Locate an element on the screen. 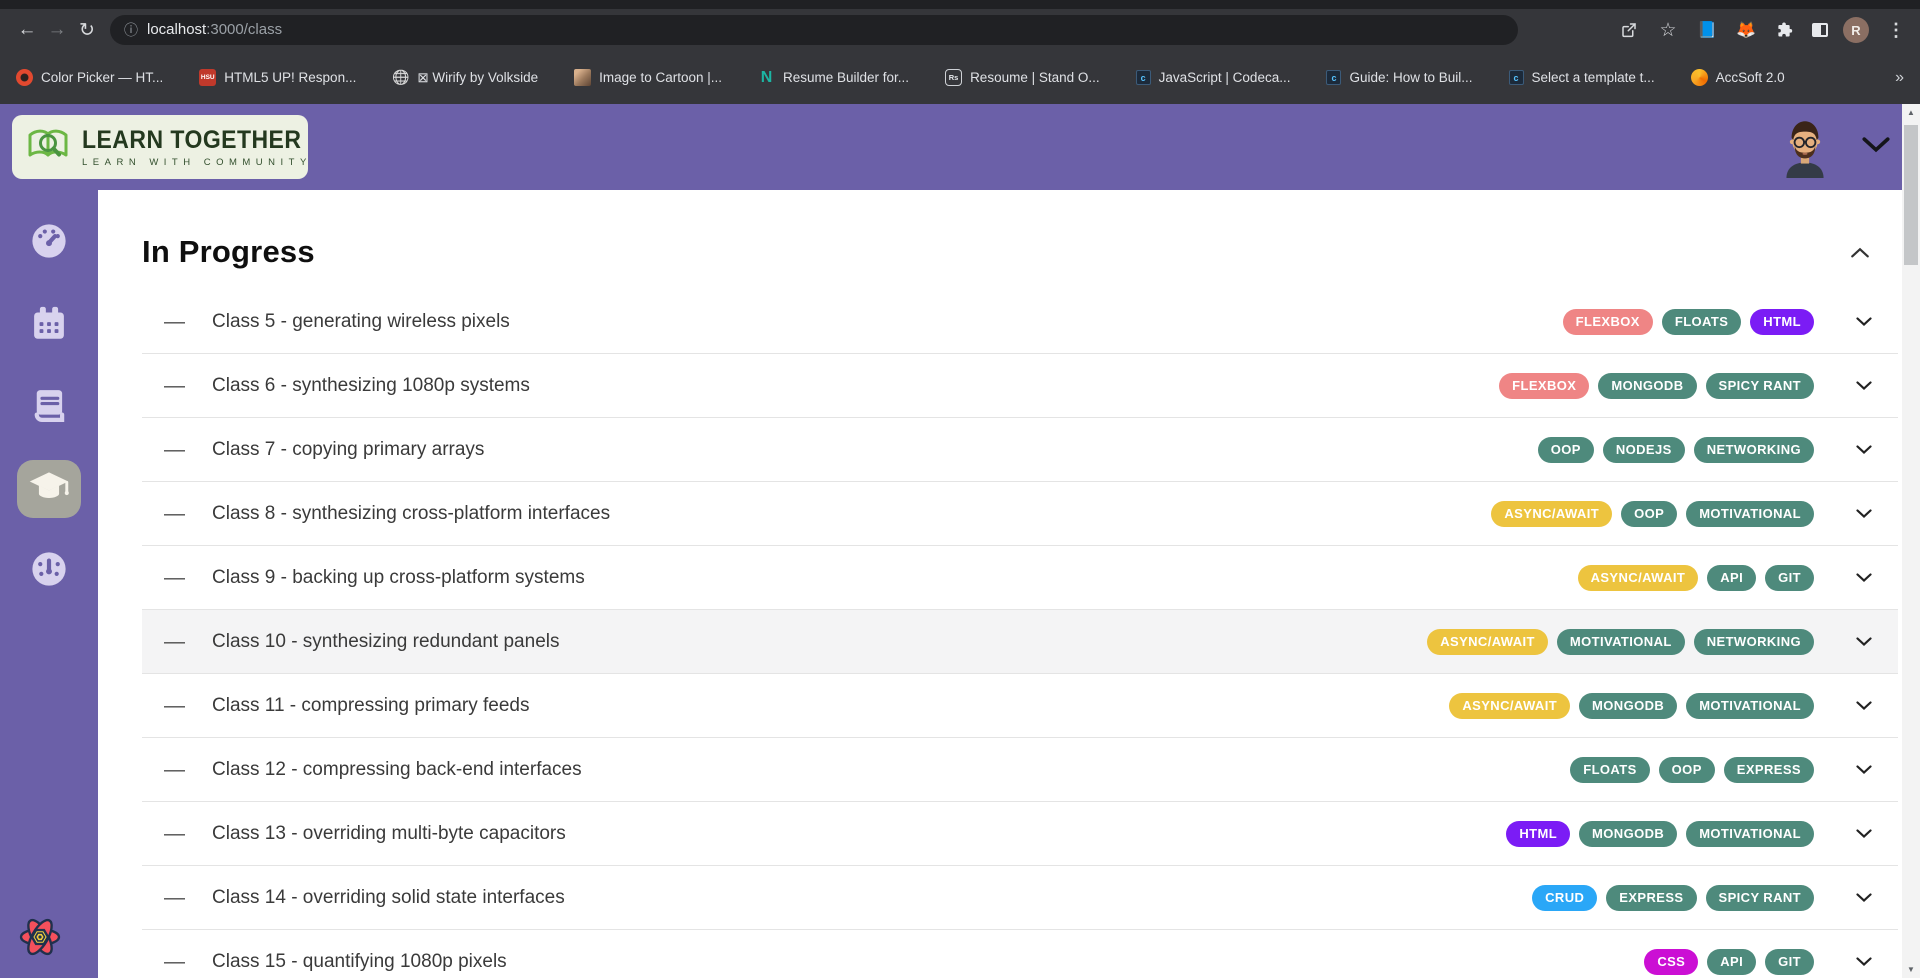  tag-badge: MONGODB is located at coordinates (1628, 705).